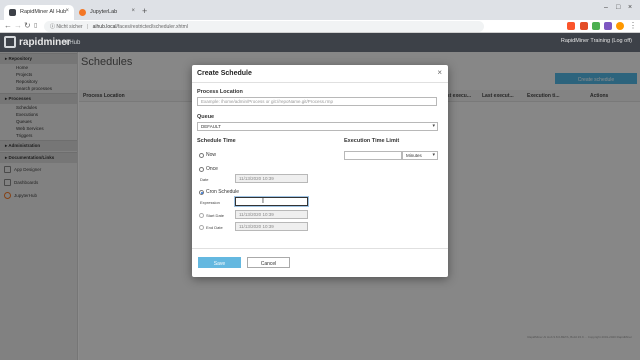 Image resolution: width=640 pixels, height=360 pixels. Describe the element at coordinates (27, 25) in the screenshot. I see `reload-icon: ↻` at that location.